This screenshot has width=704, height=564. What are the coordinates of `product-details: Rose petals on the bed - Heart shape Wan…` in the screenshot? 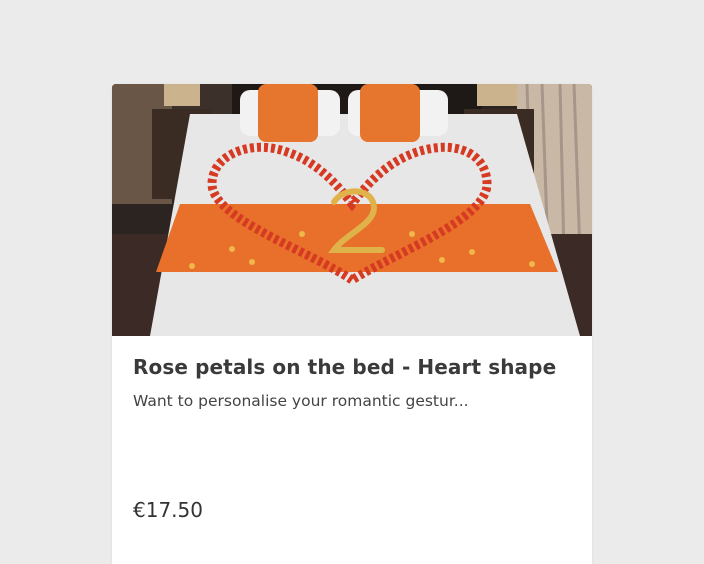 It's located at (353, 383).